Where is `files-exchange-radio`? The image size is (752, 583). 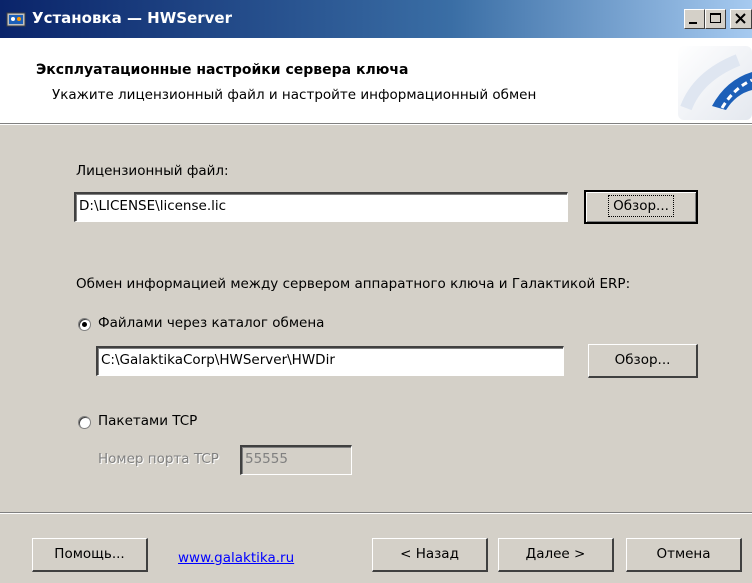
files-exchange-radio is located at coordinates (84, 324).